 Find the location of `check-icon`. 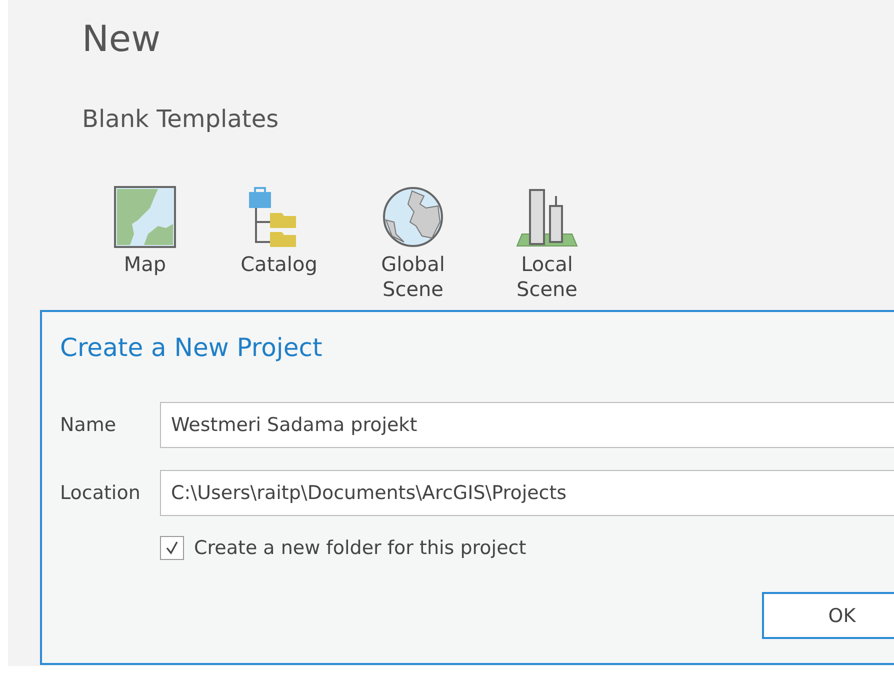

check-icon is located at coordinates (172, 548).